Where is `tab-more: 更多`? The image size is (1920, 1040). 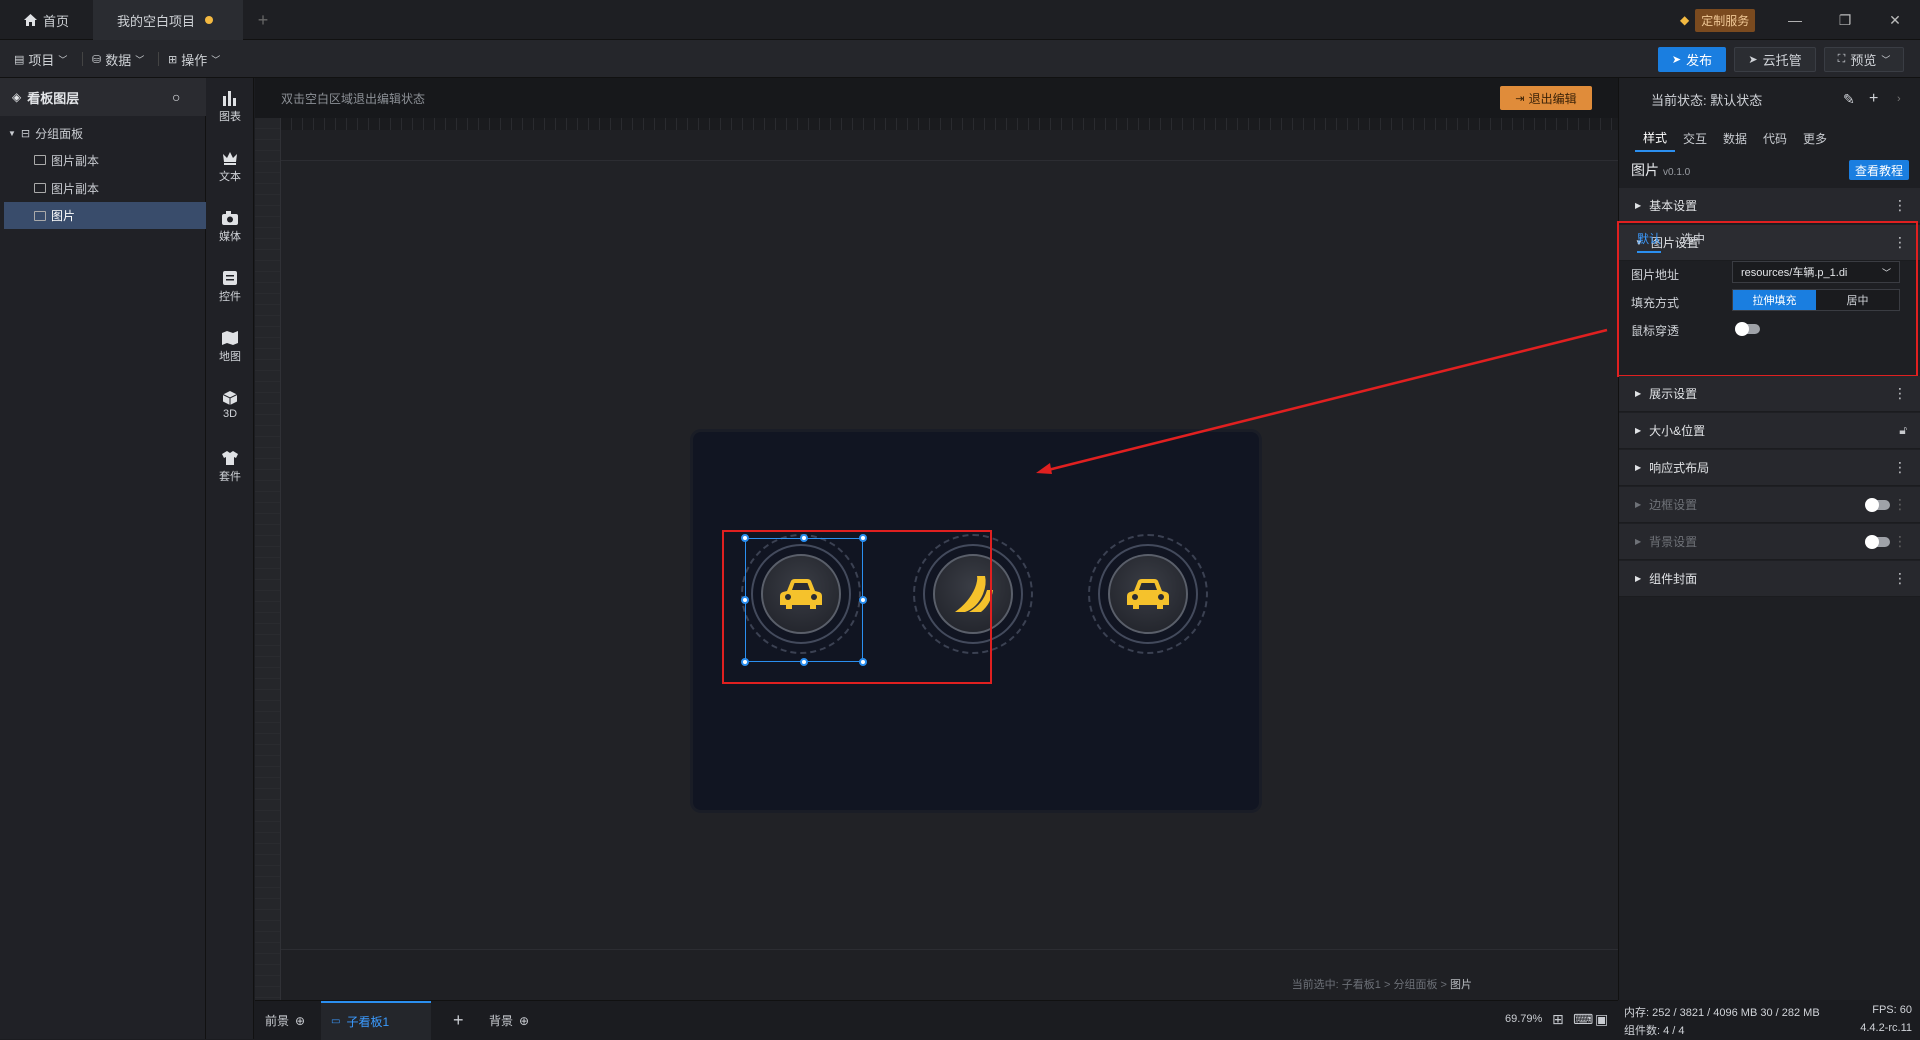
tab-more: 更多 is located at coordinates (1815, 138).